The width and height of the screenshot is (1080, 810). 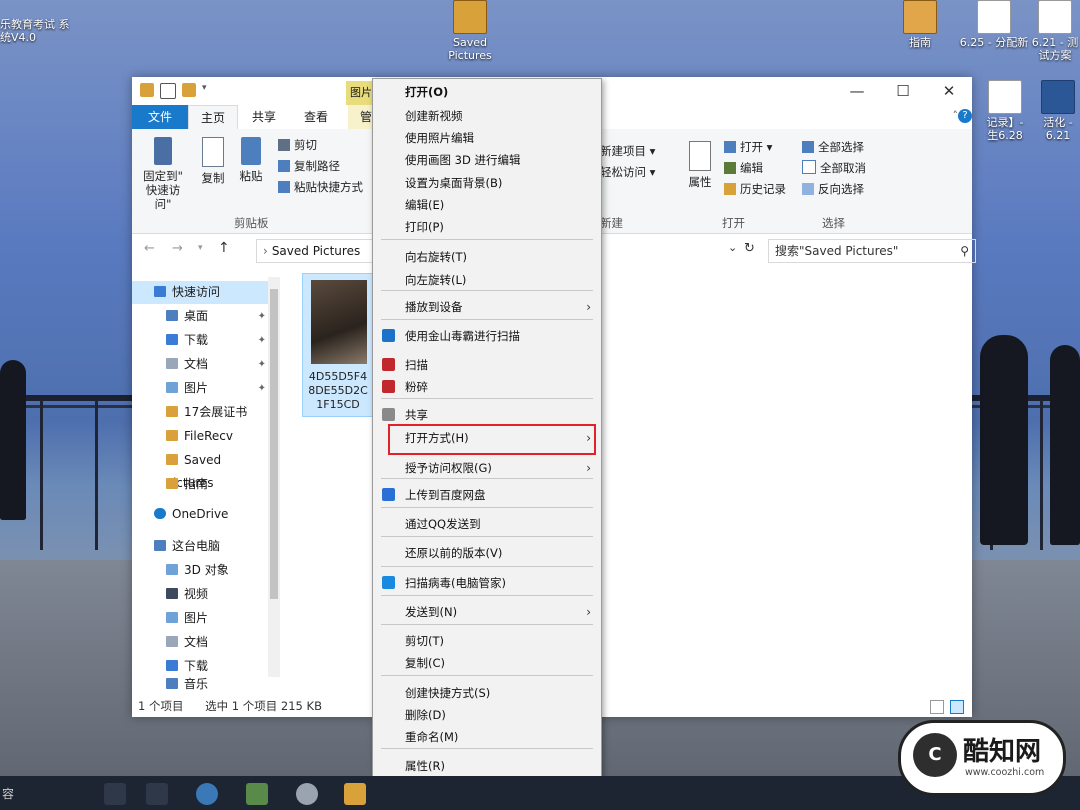 I want to click on large-icons-view-icon, so click(x=957, y=707).